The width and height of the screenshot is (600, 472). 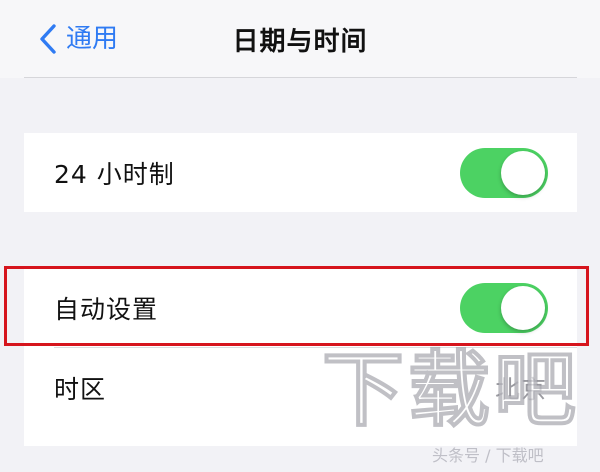 I want to click on set-automatically-toggle, so click(x=504, y=307).